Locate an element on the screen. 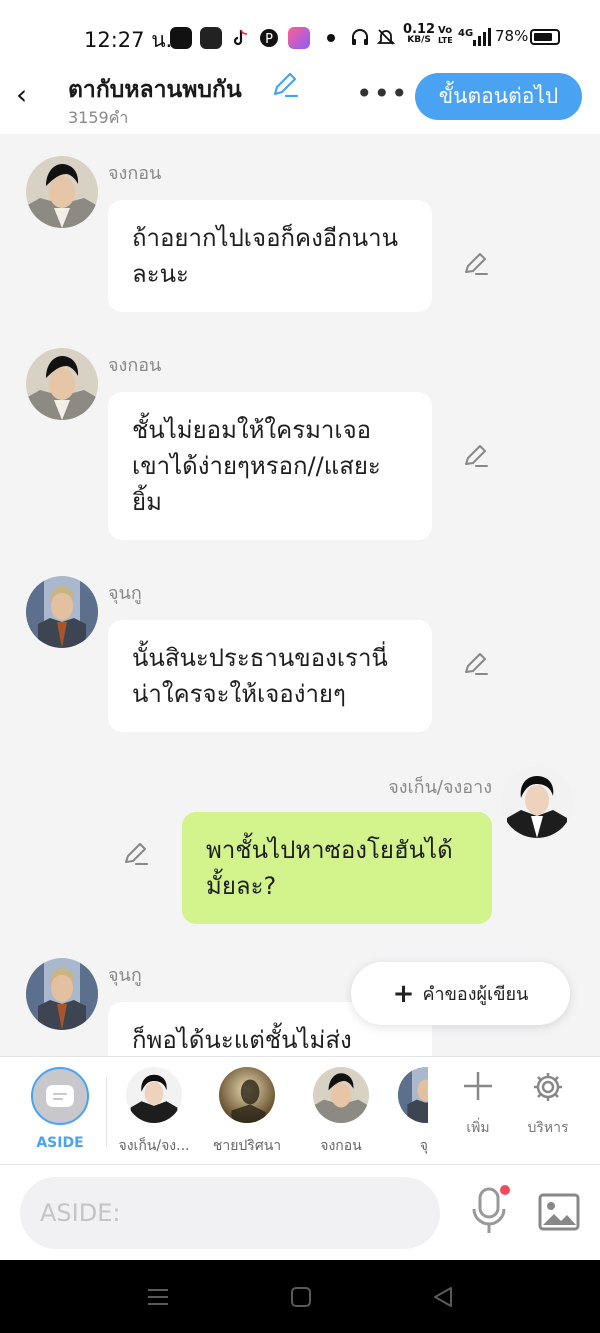  divider is located at coordinates (106, 1112).